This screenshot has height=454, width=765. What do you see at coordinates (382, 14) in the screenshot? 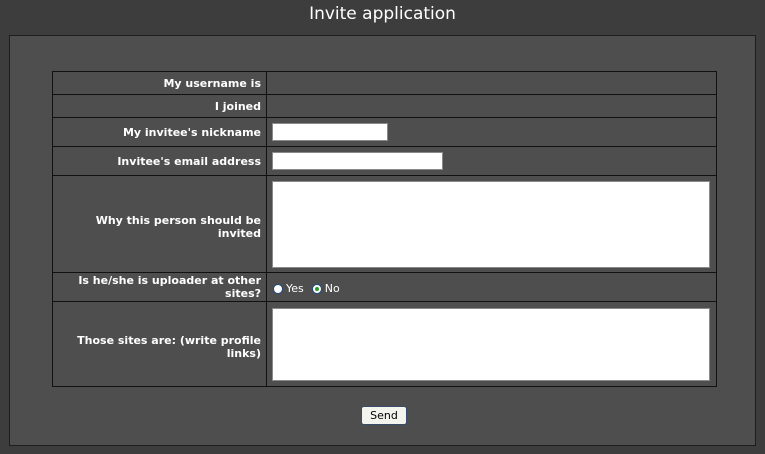
I see `page-title: Invite application` at bounding box center [382, 14].